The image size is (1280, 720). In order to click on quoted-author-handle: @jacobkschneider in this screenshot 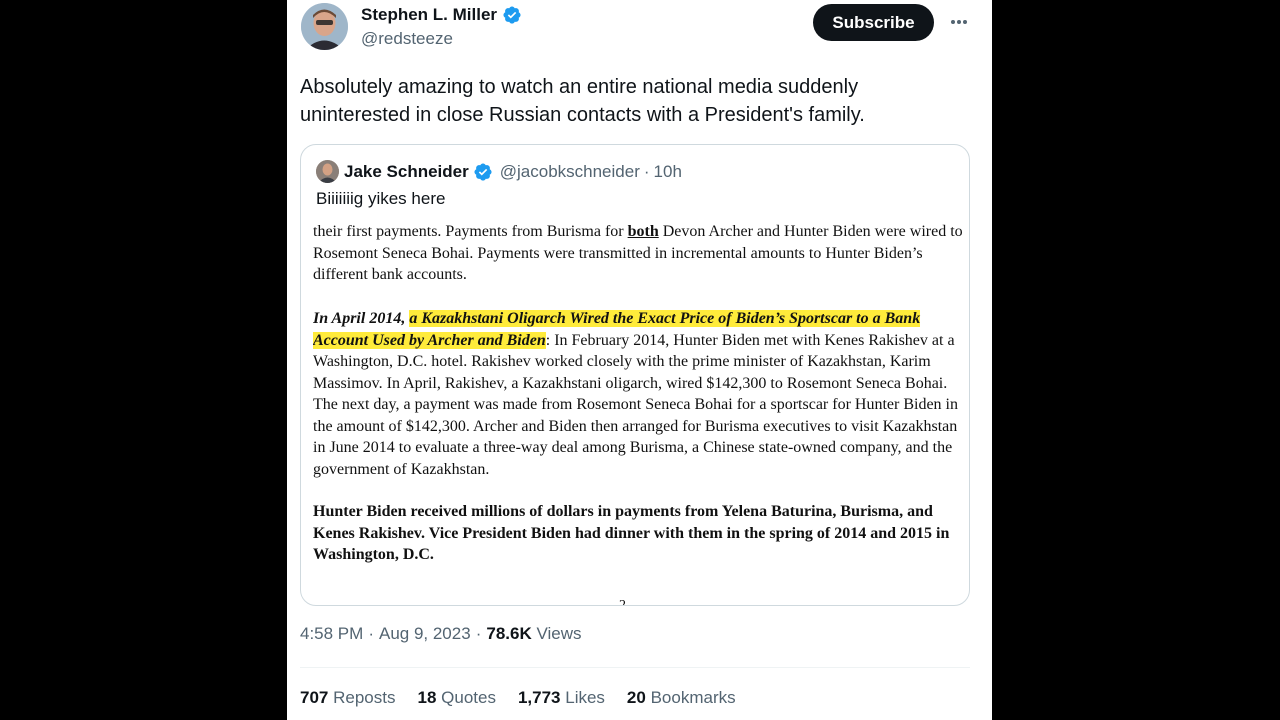, I will do `click(570, 172)`.